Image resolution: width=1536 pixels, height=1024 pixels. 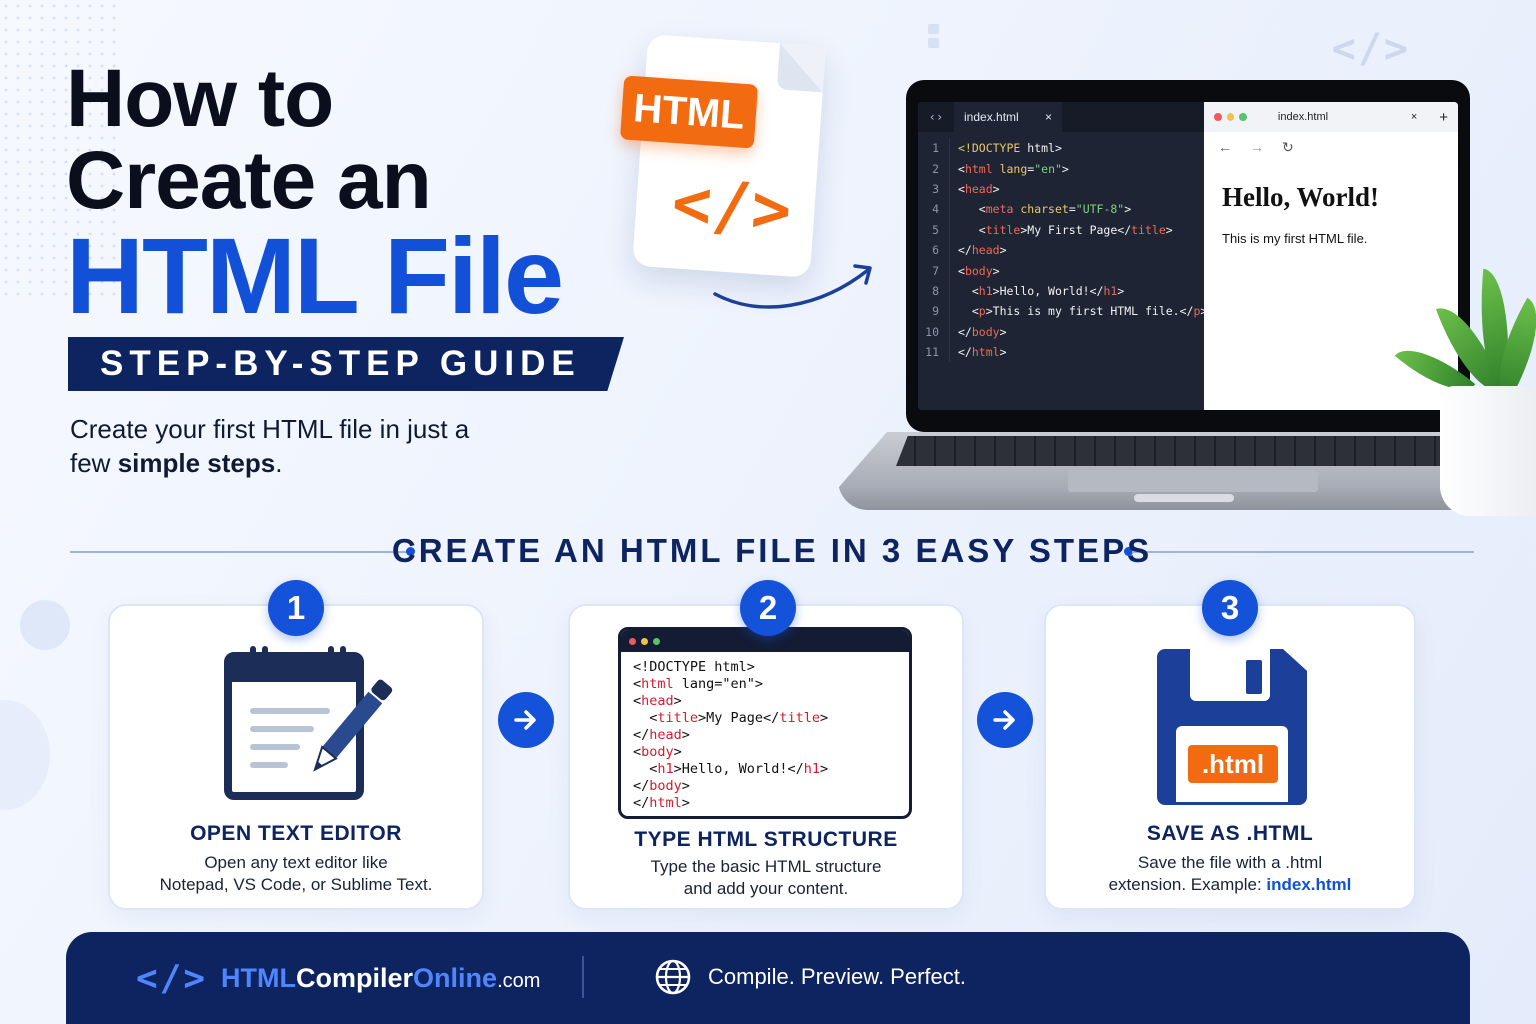 What do you see at coordinates (991, 117) in the screenshot?
I see `editor-tab-label: index.html` at bounding box center [991, 117].